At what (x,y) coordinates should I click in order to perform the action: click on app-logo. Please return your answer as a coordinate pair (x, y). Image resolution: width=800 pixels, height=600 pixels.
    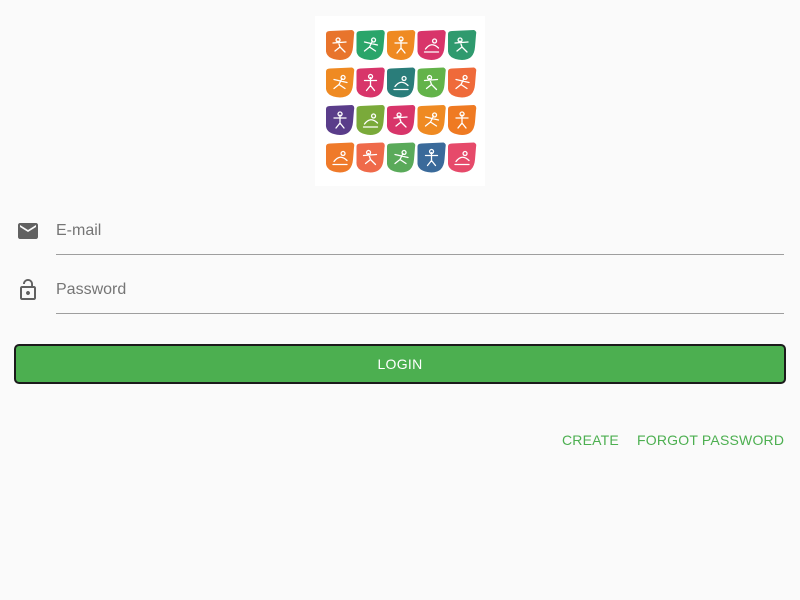
    Looking at the image, I should click on (400, 101).